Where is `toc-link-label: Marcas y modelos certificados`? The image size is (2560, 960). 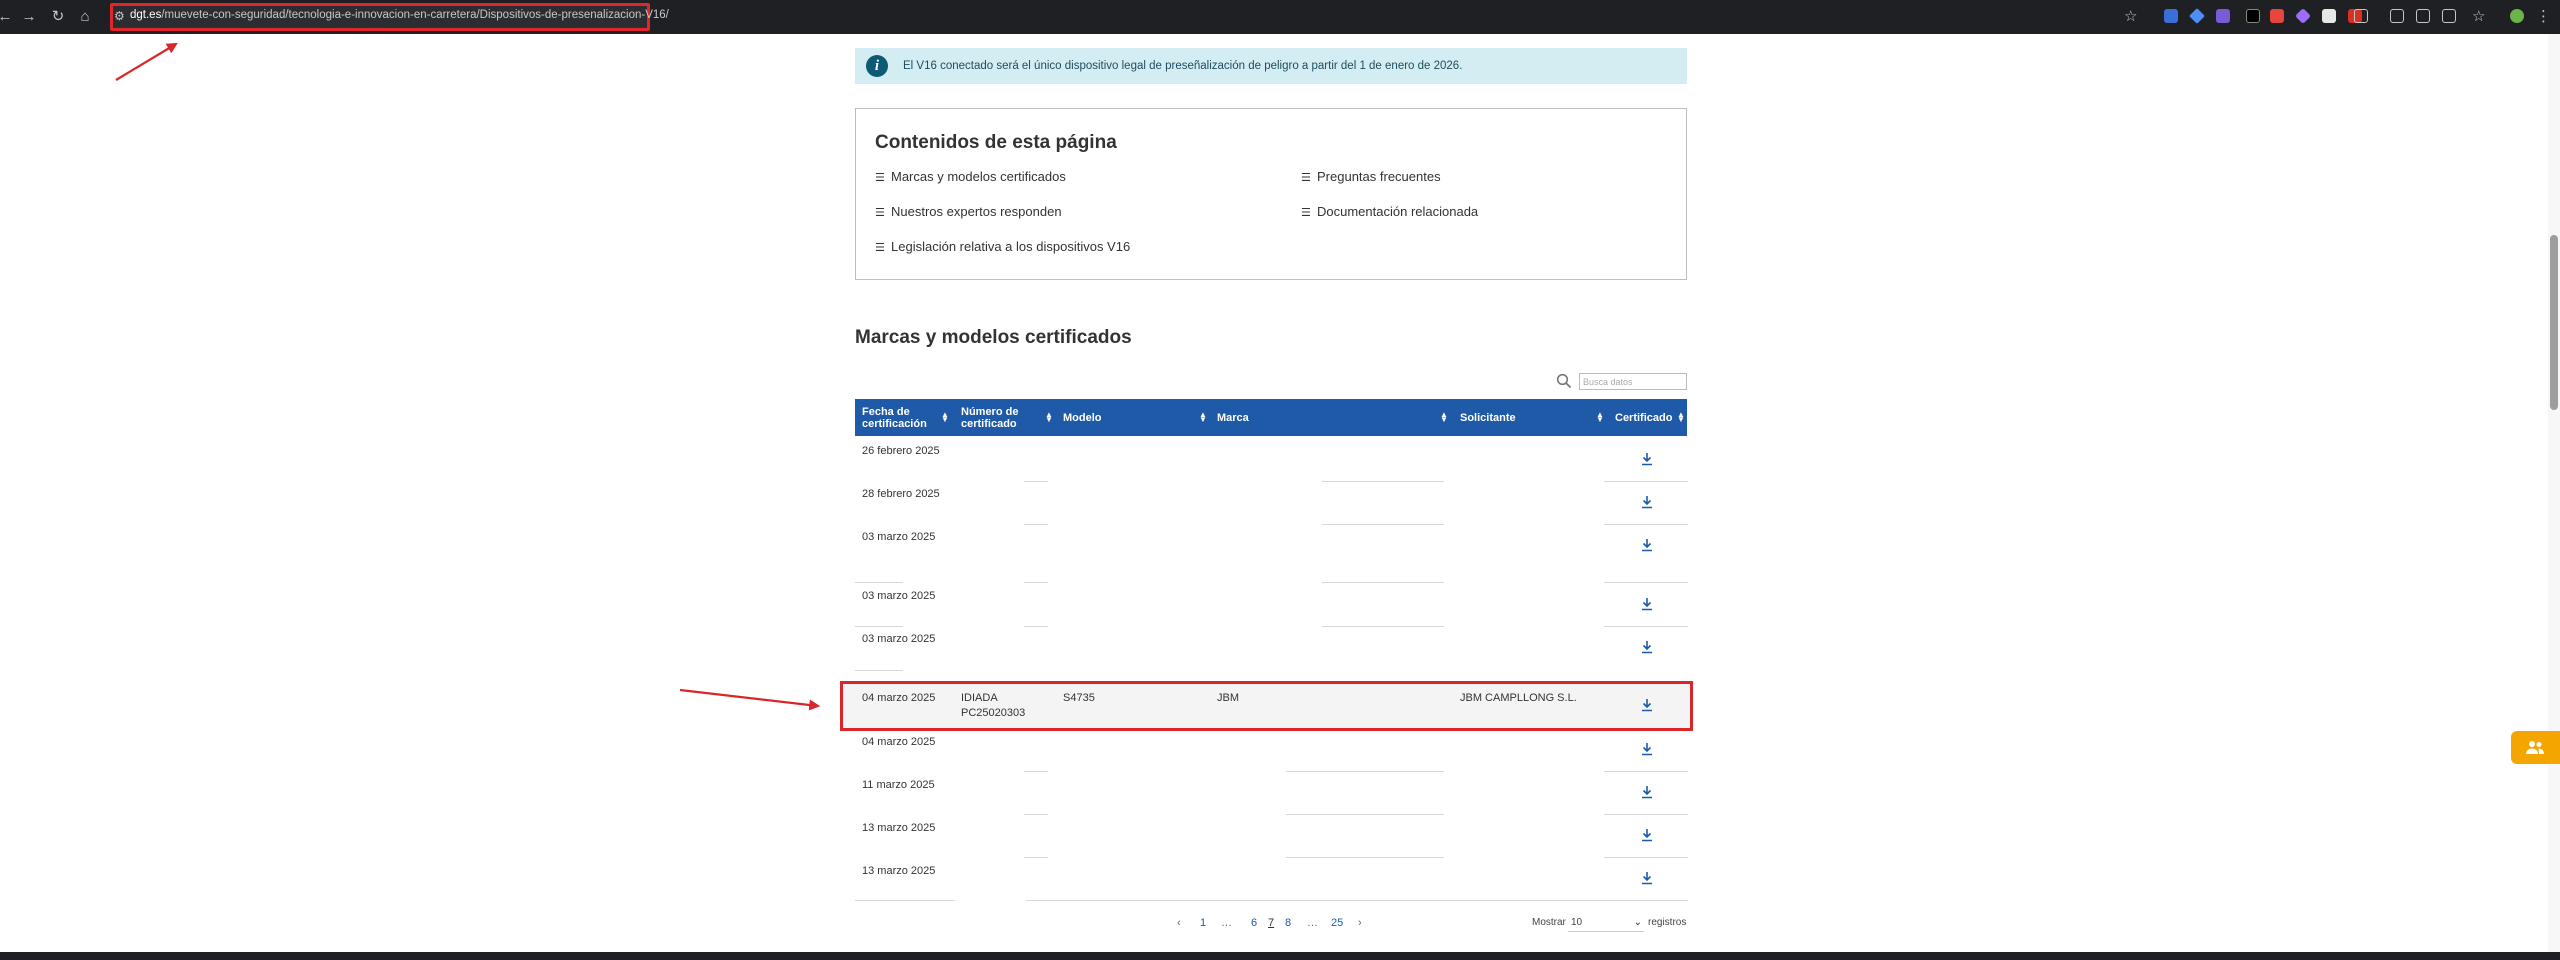
toc-link-label: Marcas y modelos certificados is located at coordinates (978, 176).